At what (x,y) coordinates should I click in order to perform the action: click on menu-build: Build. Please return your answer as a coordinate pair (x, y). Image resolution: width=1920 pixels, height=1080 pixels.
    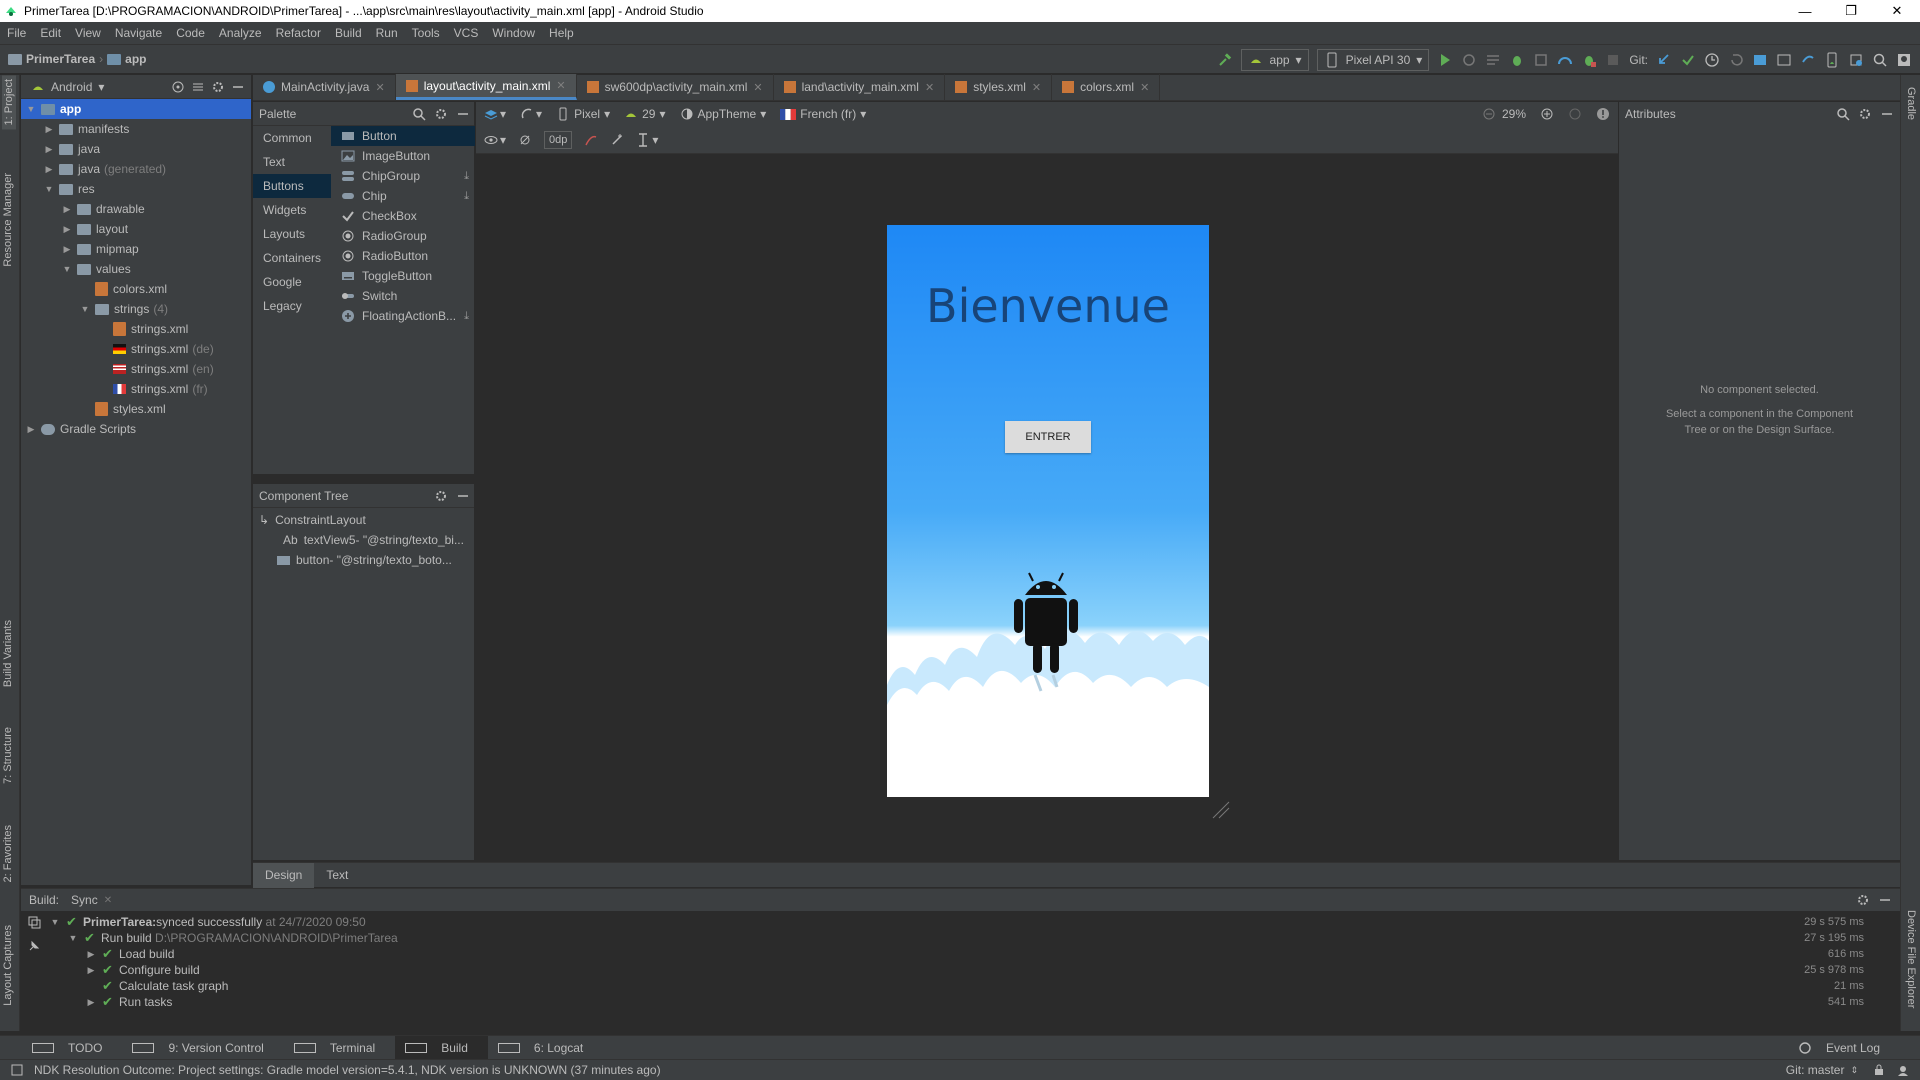
    Looking at the image, I should click on (348, 33).